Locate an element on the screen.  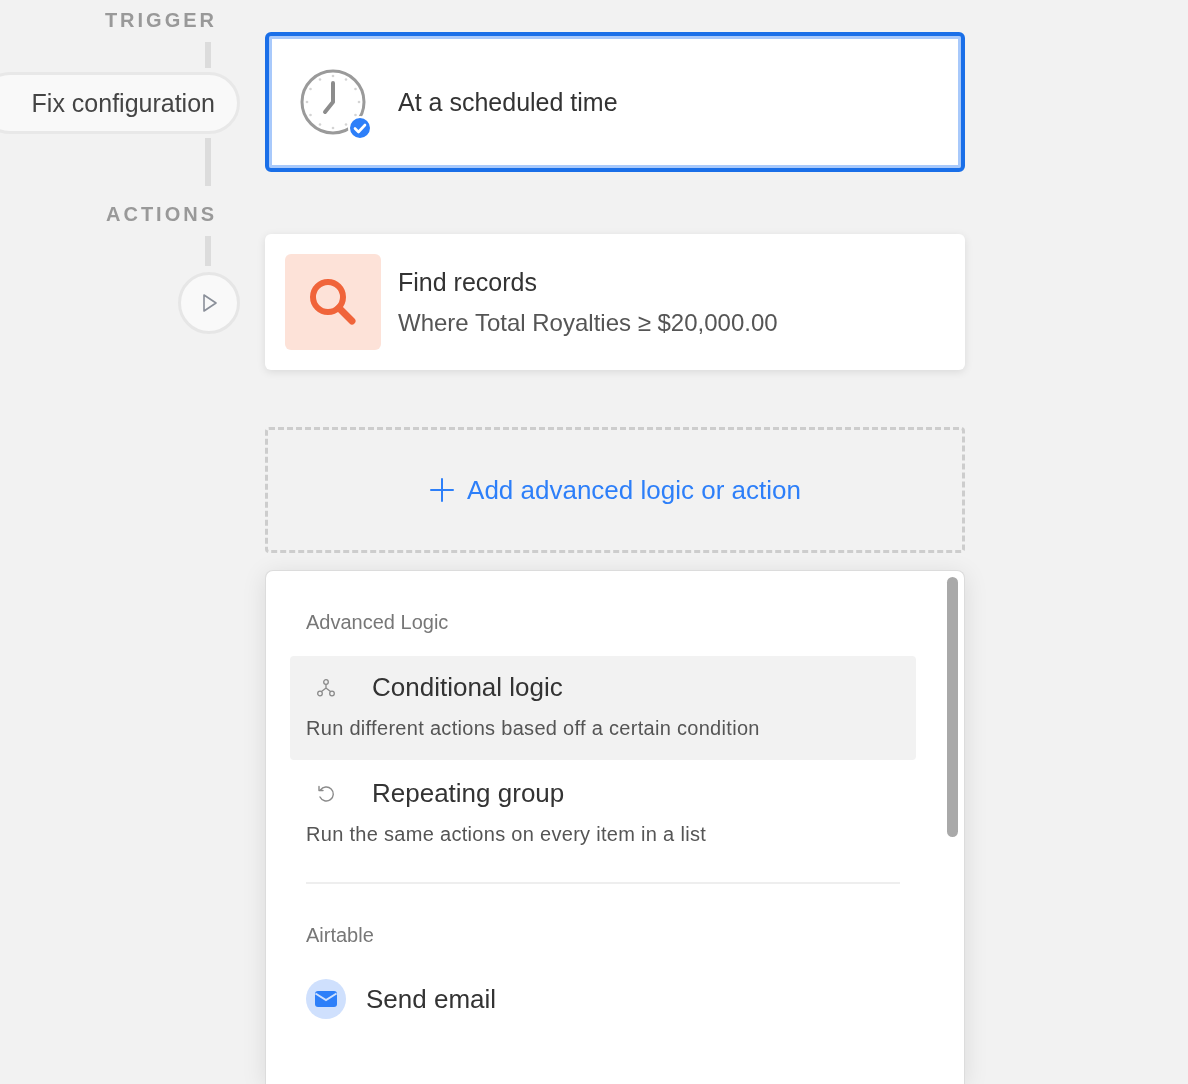
menu-item-title: Conditional logic is located at coordinates (467, 687).